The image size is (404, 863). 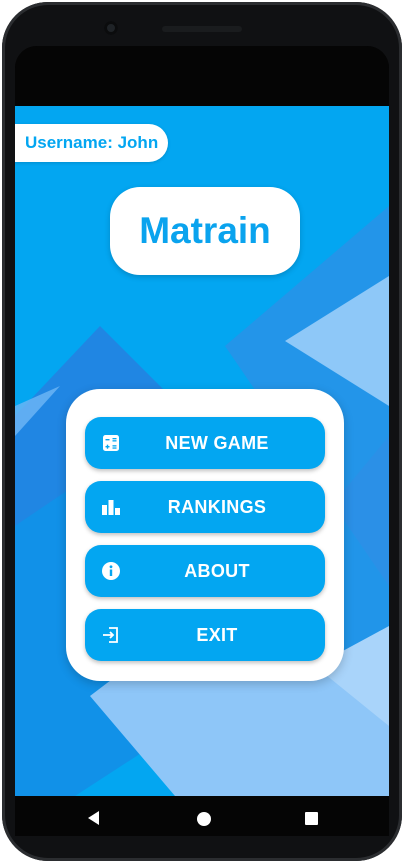 I want to click on exit-icon, so click(x=111, y=635).